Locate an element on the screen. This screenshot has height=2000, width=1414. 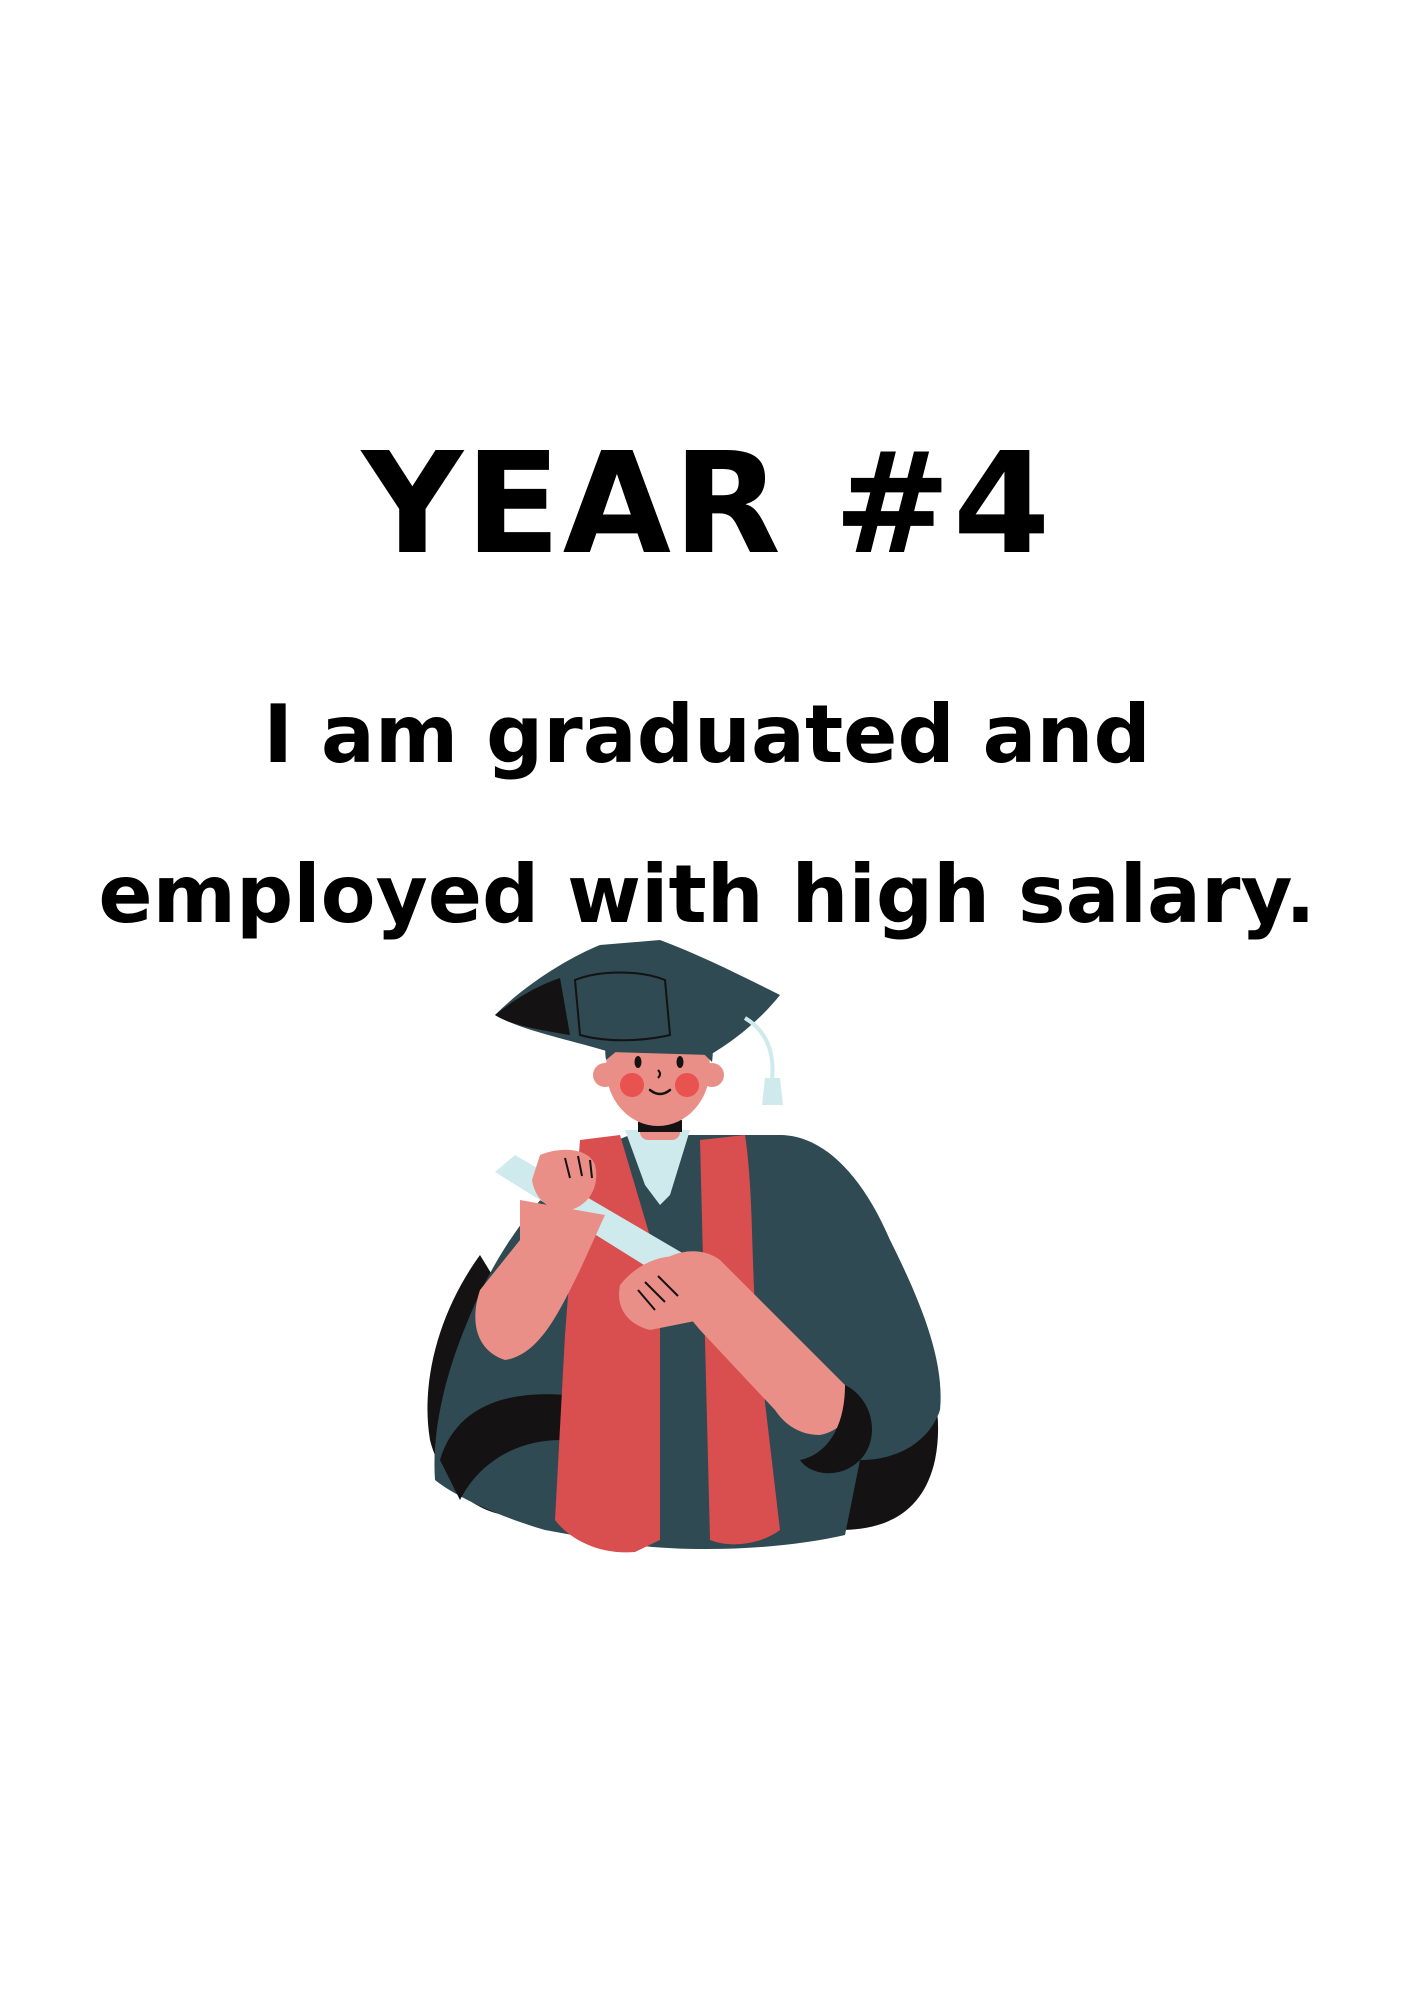
graduate-icon is located at coordinates (684, 1246).